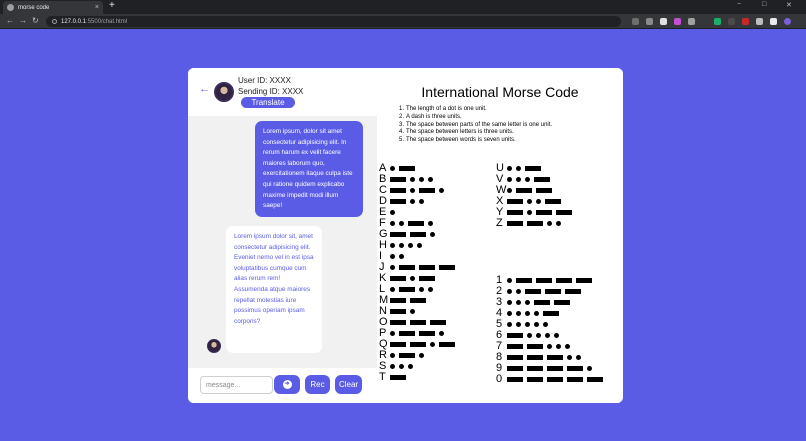 Image resolution: width=806 pixels, height=441 pixels. What do you see at coordinates (23, 20) in the screenshot?
I see `forward-icon: →` at bounding box center [23, 20].